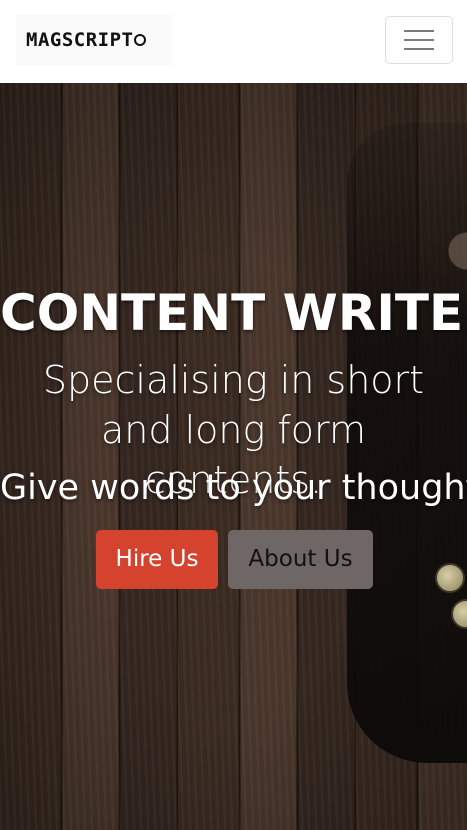  What do you see at coordinates (233, 41) in the screenshot?
I see `navbar: MAGSCRIPT` at bounding box center [233, 41].